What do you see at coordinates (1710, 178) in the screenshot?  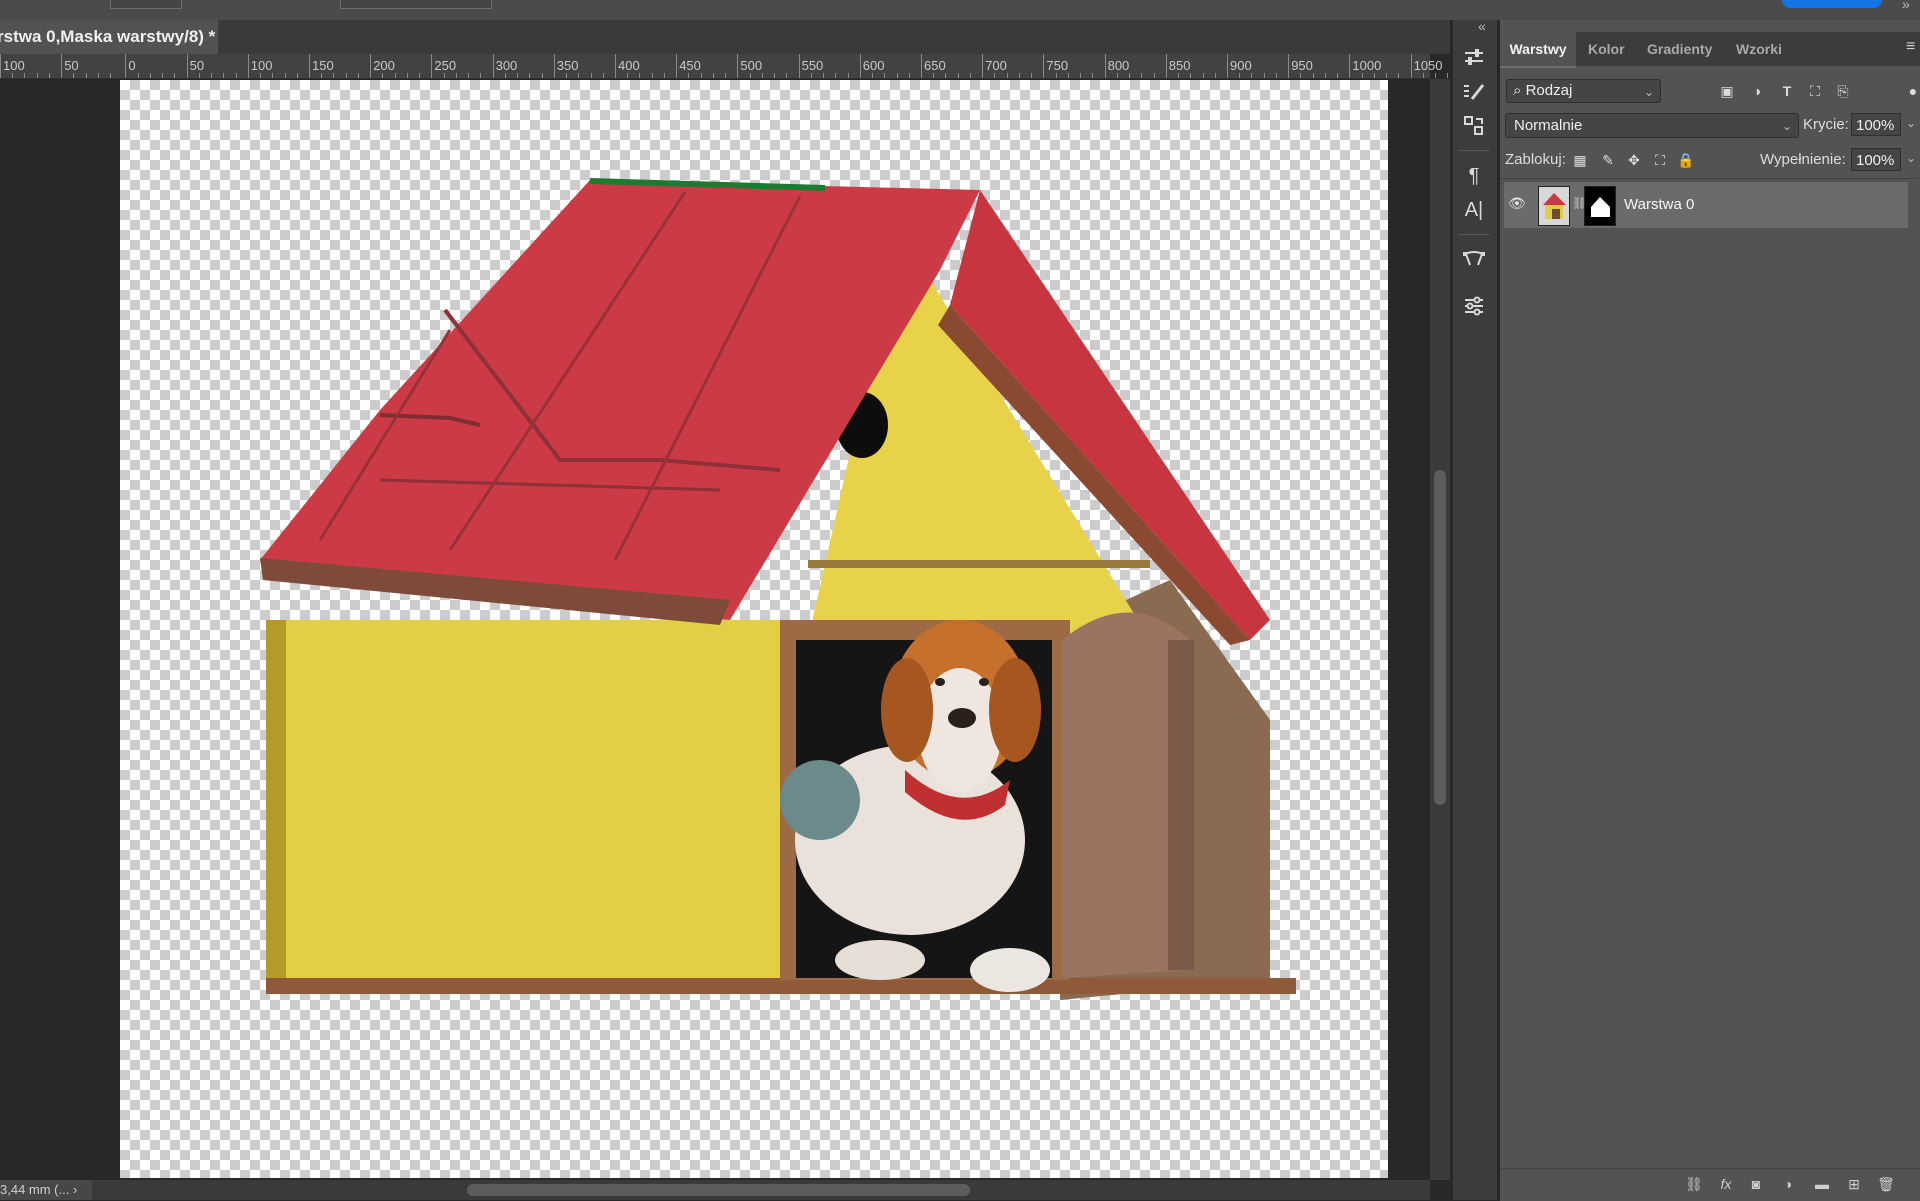 I see `panel-separator` at bounding box center [1710, 178].